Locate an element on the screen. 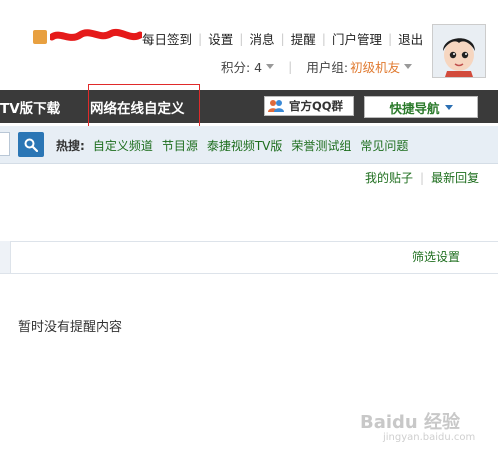  post-links: 我的贴子 | 最新回复 is located at coordinates (422, 177).